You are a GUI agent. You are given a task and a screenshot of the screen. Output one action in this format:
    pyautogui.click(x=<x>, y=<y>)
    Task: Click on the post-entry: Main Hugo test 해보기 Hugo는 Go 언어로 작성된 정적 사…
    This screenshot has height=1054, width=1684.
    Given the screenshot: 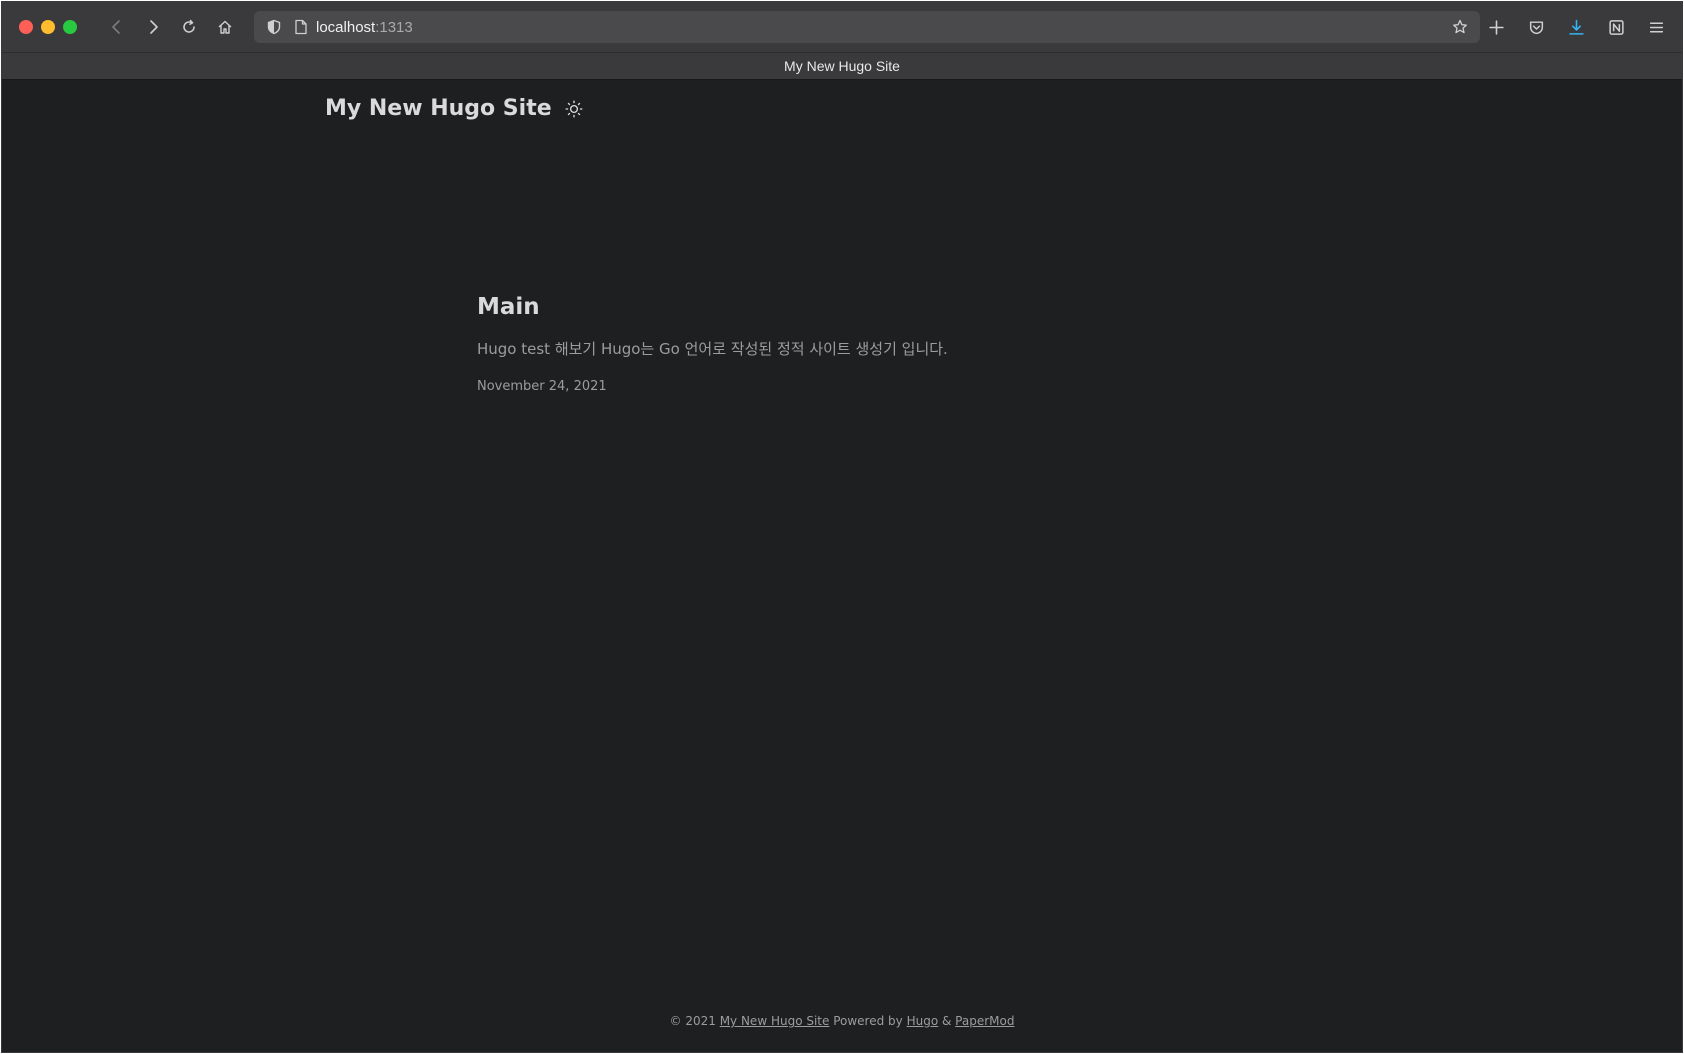 What is the action you would take?
    pyautogui.click(x=847, y=344)
    